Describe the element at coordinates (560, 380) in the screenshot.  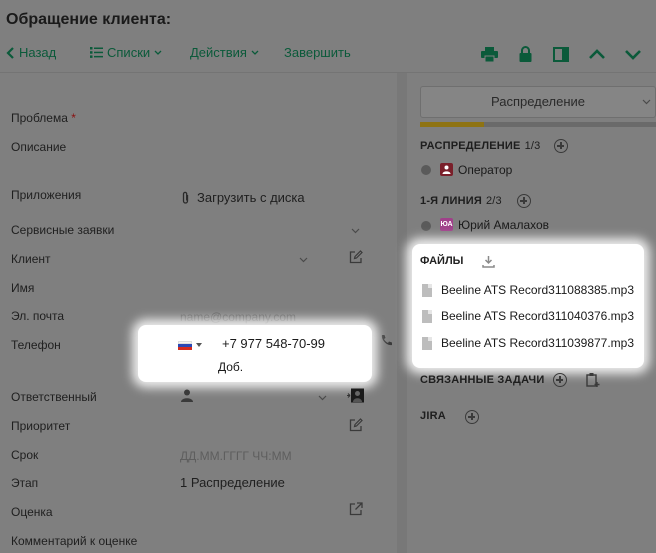
I see `add-related-task-icon` at that location.